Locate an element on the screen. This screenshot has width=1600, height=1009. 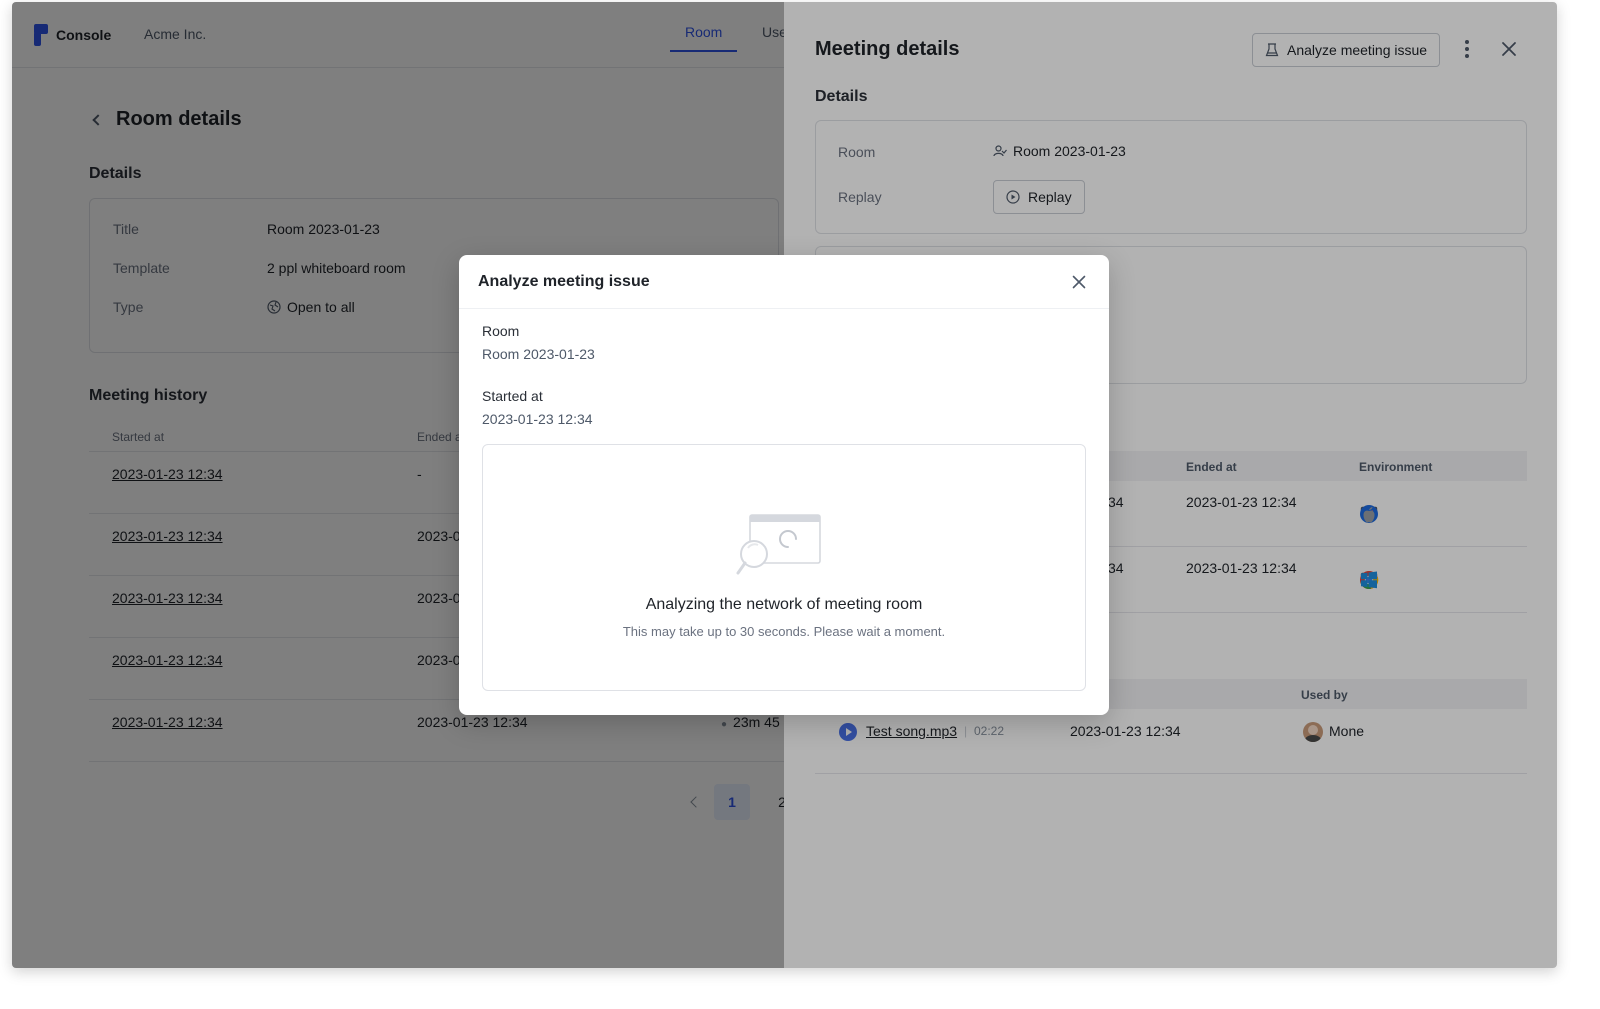
started-at-value: 2023-01-23 12:34 is located at coordinates (537, 419).